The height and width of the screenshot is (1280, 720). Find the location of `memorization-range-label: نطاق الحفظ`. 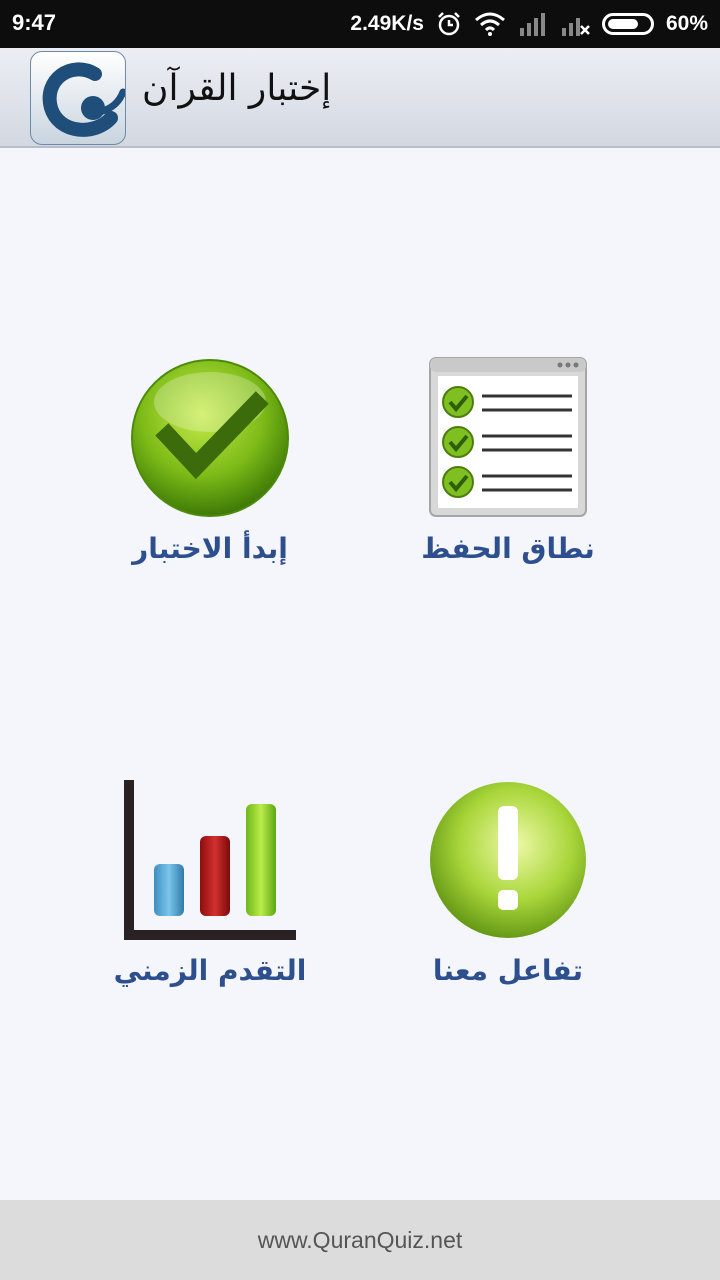

memorization-range-label: نطاق الحفظ is located at coordinates (508, 548).